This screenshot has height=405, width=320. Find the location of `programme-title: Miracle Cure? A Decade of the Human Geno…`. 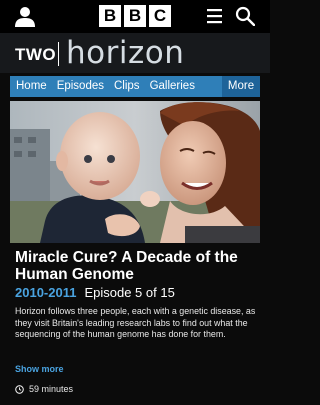

programme-title: Miracle Cure? A Decade of the Human Geno… is located at coordinates (126, 266).